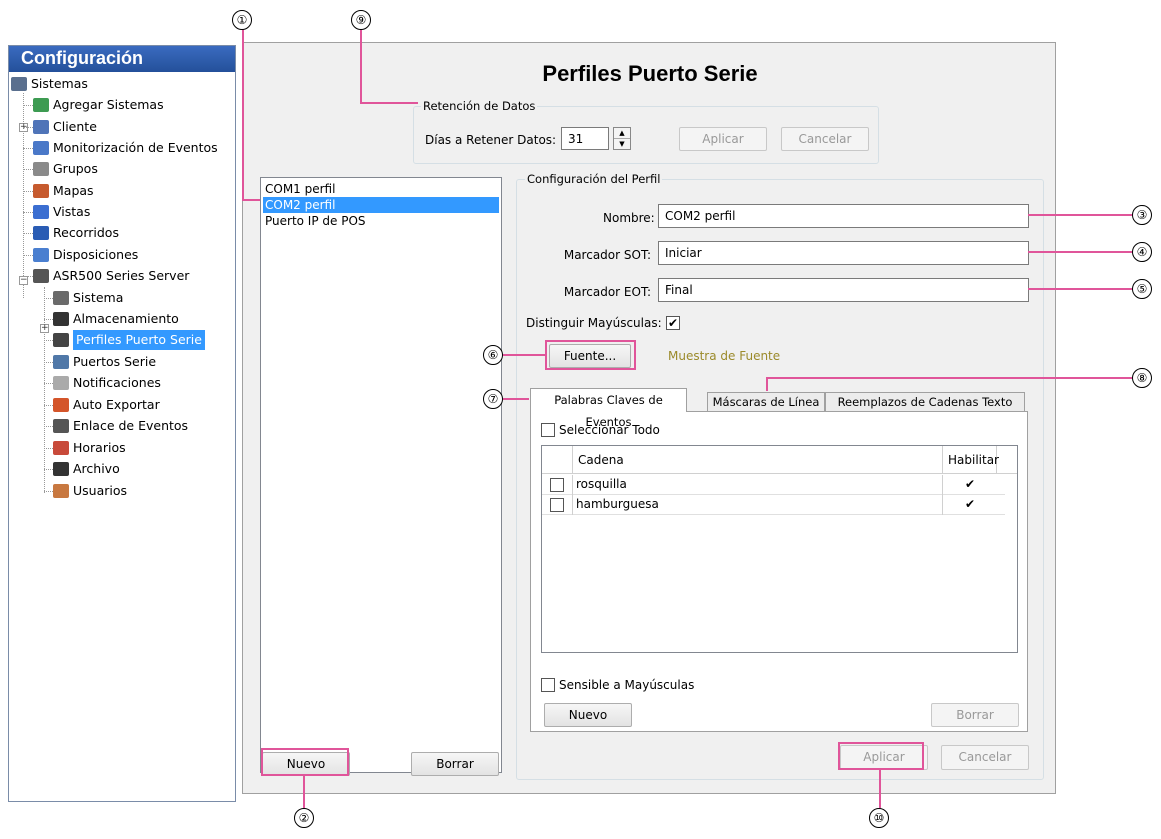 The width and height of the screenshot is (1161, 839). What do you see at coordinates (41, 191) in the screenshot?
I see `mapas-icon` at bounding box center [41, 191].